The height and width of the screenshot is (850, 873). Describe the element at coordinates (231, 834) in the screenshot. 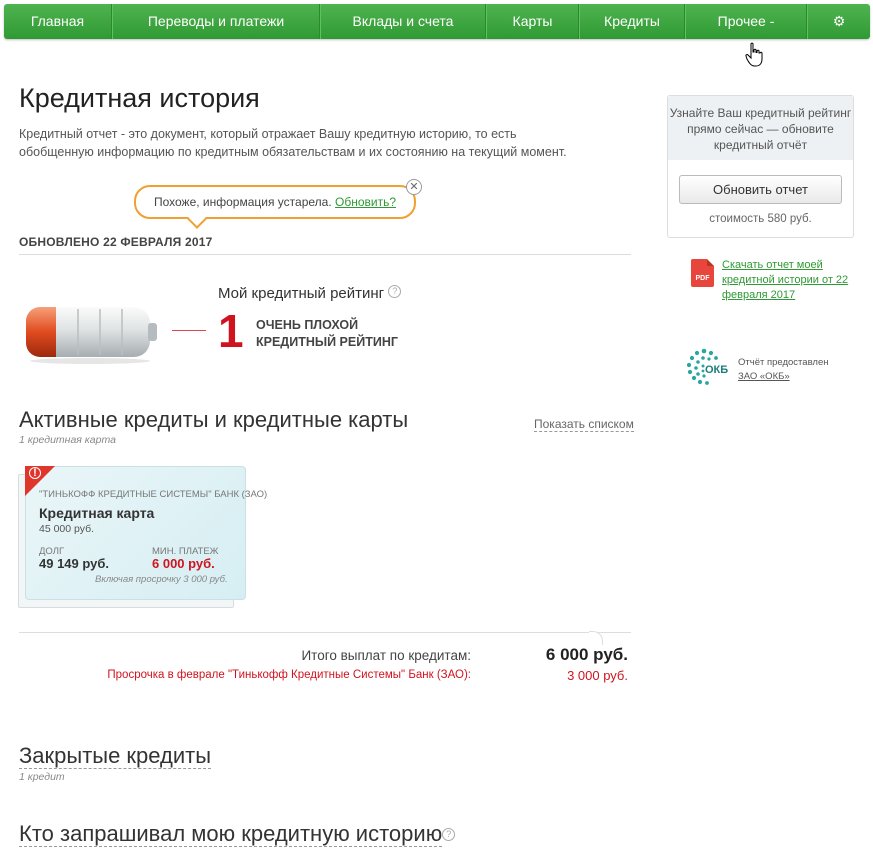

I see `requests-title-text: Кто запрашивал мою кредитную историю` at that location.